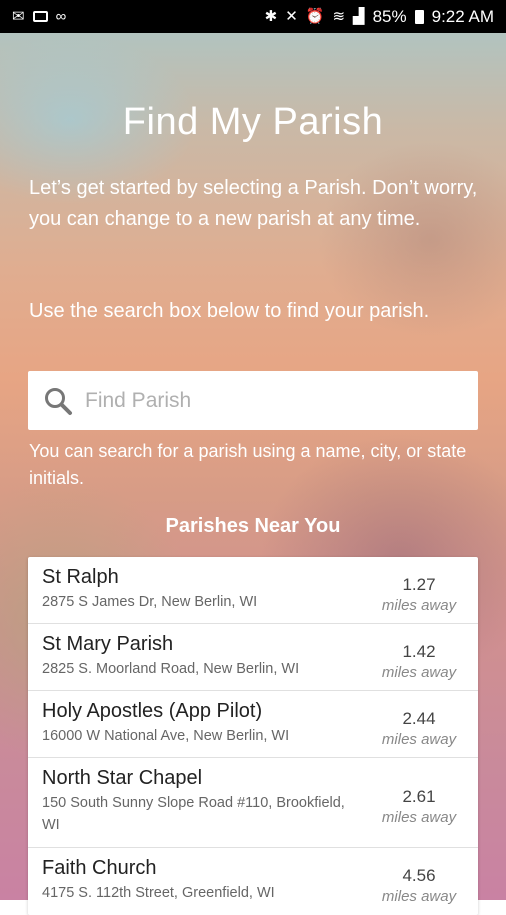  What do you see at coordinates (253, 526) in the screenshot?
I see `parishes-near-title: Parishes Near You` at bounding box center [253, 526].